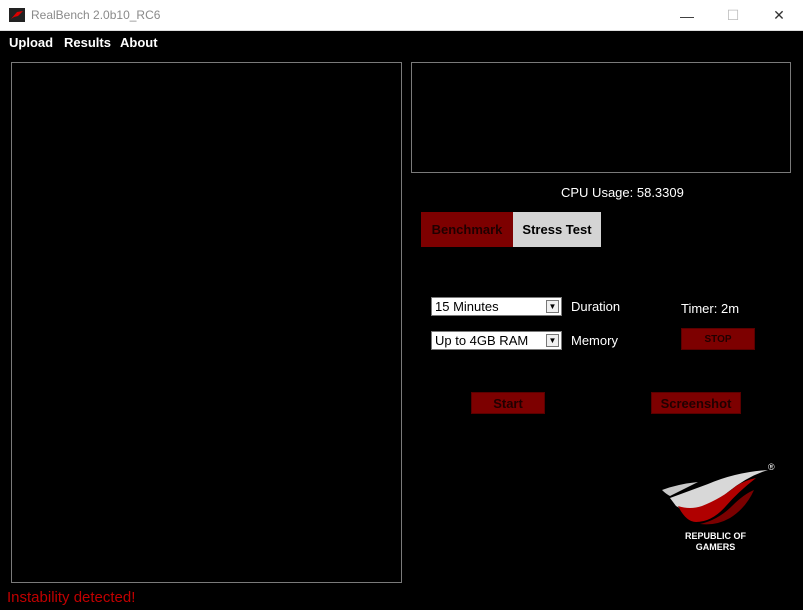 This screenshot has width=803, height=610. Describe the element at coordinates (467, 229) in the screenshot. I see `tab-benchmark: Benchmark` at that location.